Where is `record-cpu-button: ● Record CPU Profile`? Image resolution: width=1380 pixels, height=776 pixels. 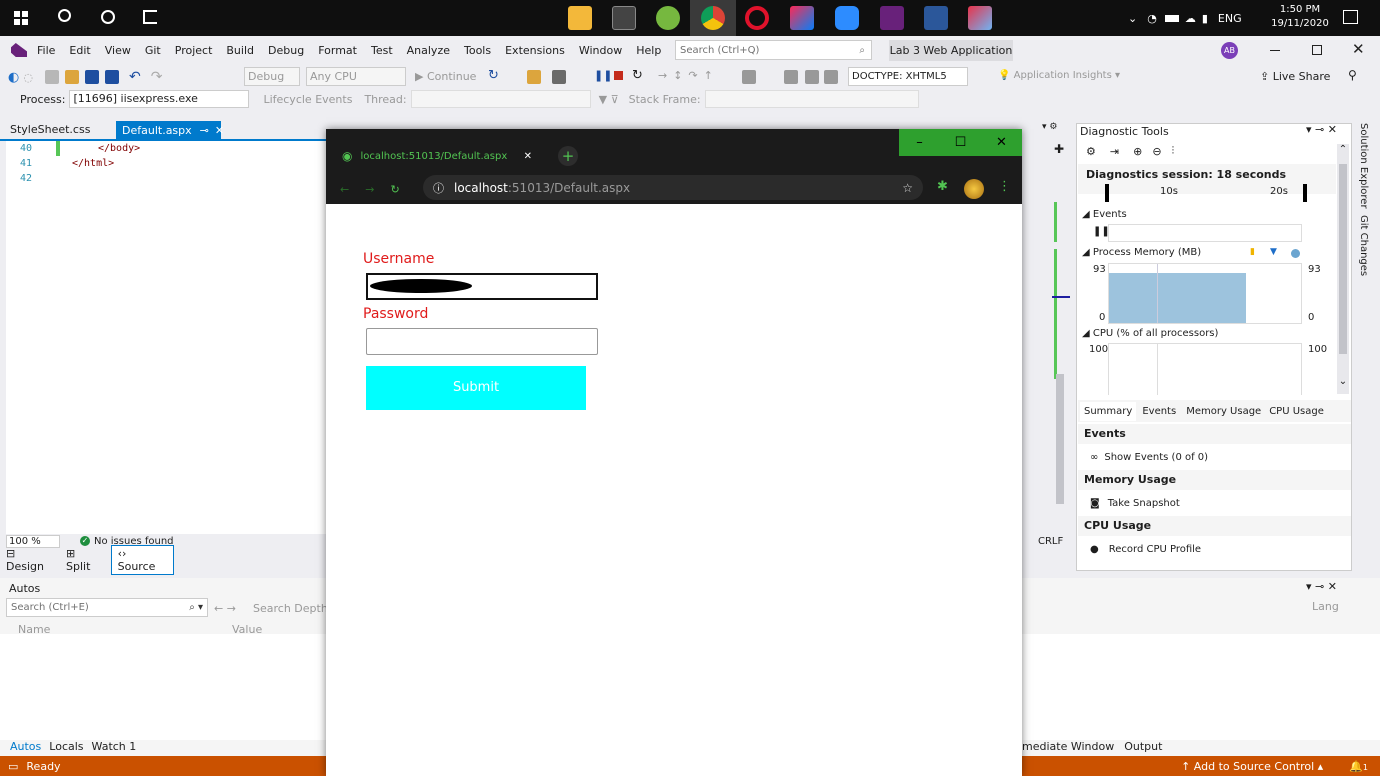 record-cpu-button: ● Record CPU Profile is located at coordinates (1214, 549).